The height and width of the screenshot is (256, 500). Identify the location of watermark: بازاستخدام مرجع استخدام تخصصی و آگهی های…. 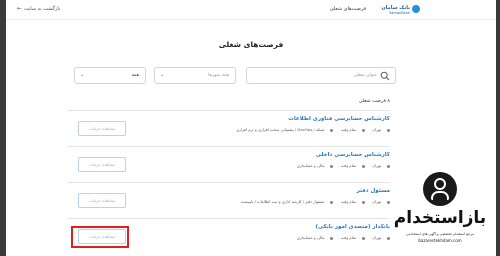
(440, 214).